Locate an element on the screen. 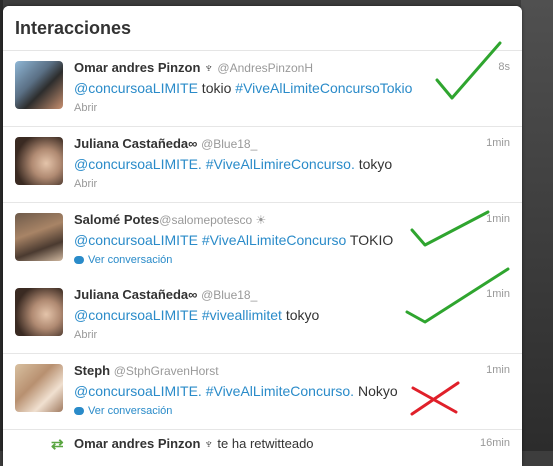 This screenshot has width=553, height=466. user-handle: @StphGravenHorst is located at coordinates (166, 371).